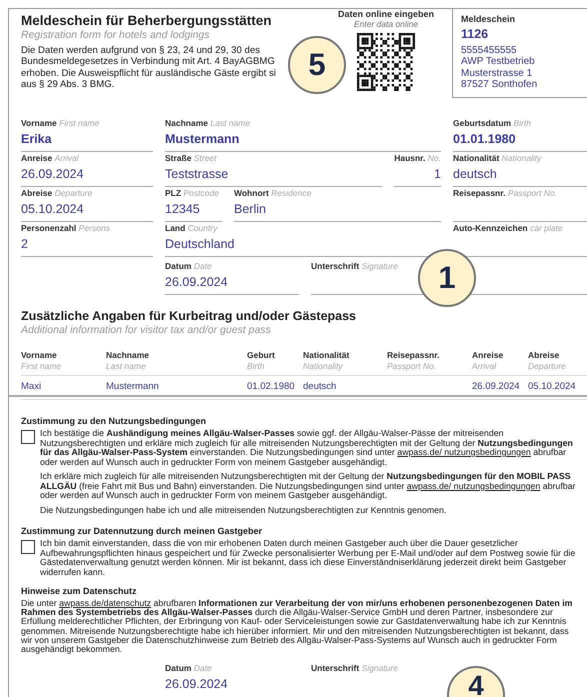  Describe the element at coordinates (189, 316) in the screenshot. I see `section-title: Zusätzliche Angaben für Kurbeitrag und/oder Gästepass` at that location.